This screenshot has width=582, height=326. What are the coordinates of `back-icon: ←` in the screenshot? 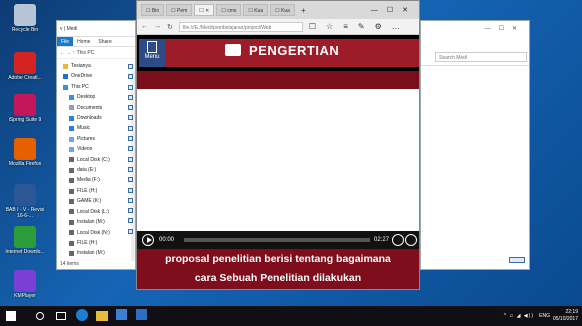 It's located at (144, 26).